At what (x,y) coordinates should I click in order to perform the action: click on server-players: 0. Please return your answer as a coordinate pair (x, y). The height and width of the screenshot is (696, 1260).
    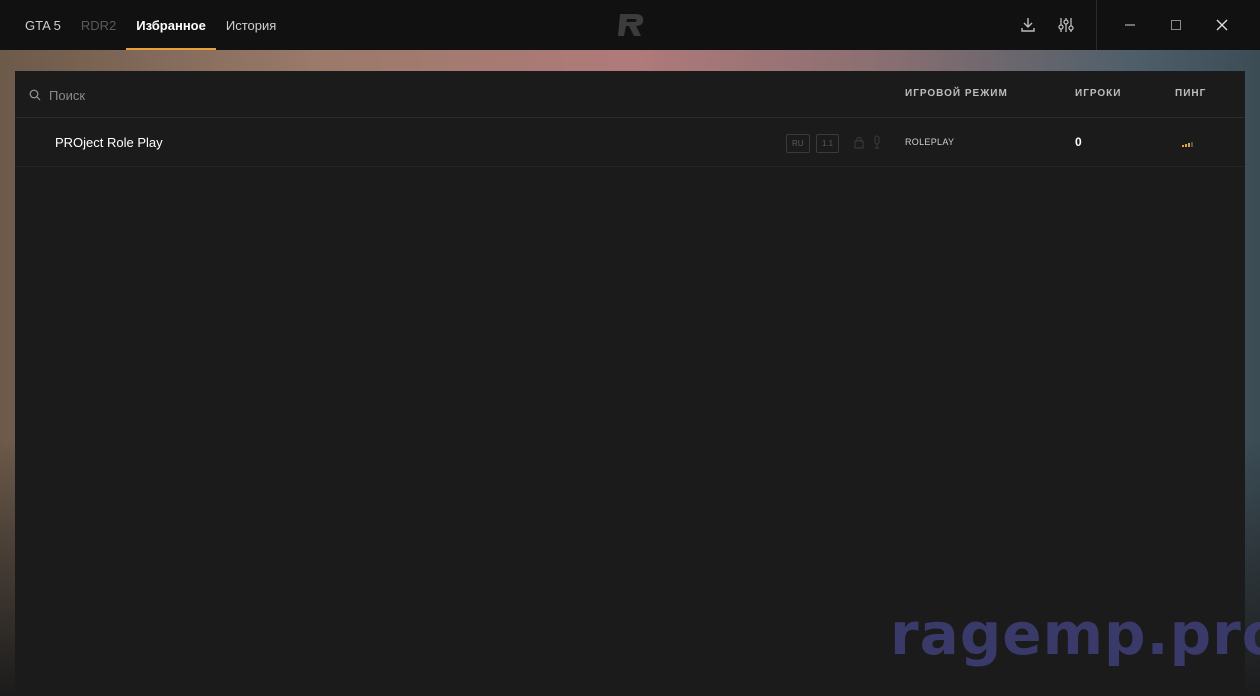
    Looking at the image, I should click on (1078, 142).